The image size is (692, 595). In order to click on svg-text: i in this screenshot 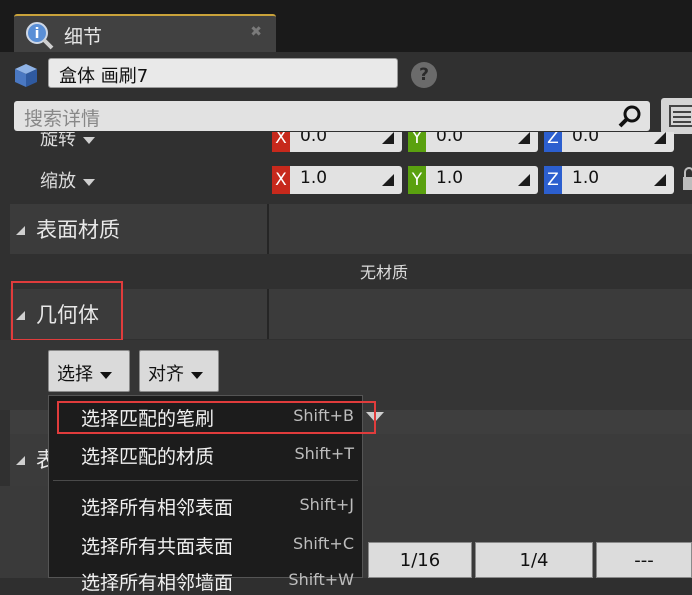, I will do `click(37, 34)`.